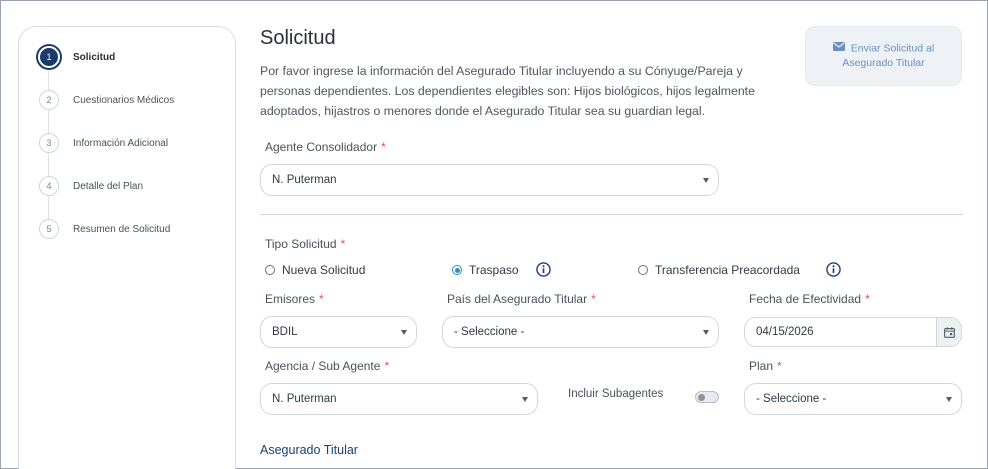  Describe the element at coordinates (494, 270) in the screenshot. I see `radio-label: Traspaso` at that location.